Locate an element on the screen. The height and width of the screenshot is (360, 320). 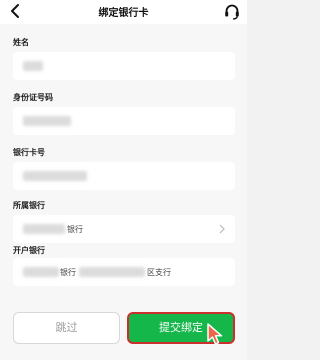
card-number-label: 银行卡号 is located at coordinates (29, 152).